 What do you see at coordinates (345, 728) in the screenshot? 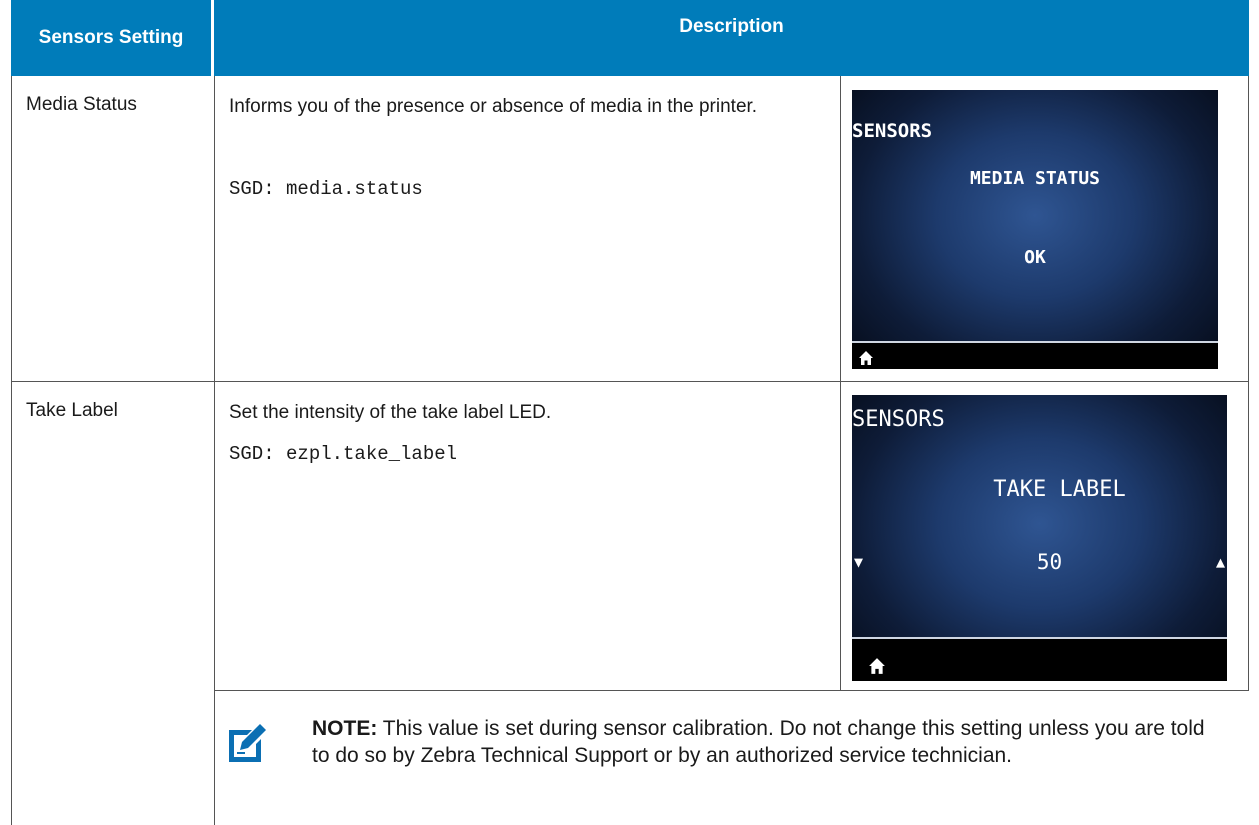
I see `note-label: NOTE:` at bounding box center [345, 728].